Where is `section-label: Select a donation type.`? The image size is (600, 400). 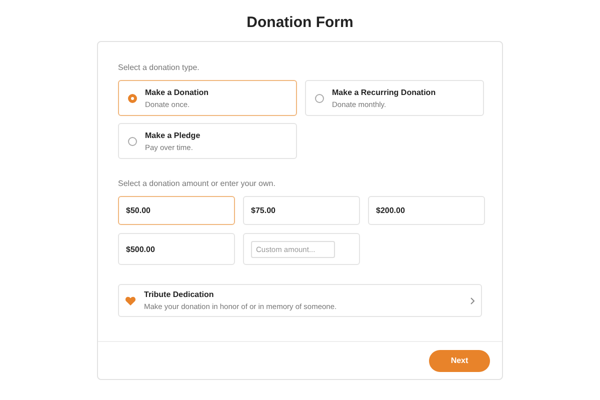
section-label: Select a donation type. is located at coordinates (159, 67).